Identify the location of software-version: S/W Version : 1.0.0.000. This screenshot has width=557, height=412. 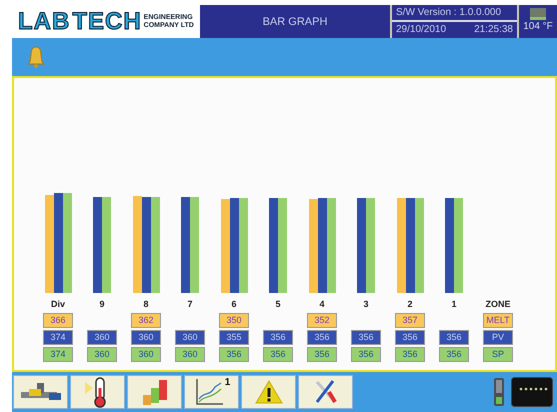
(454, 13).